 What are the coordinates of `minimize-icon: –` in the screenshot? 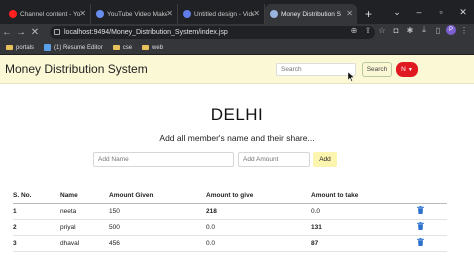 It's located at (419, 12).